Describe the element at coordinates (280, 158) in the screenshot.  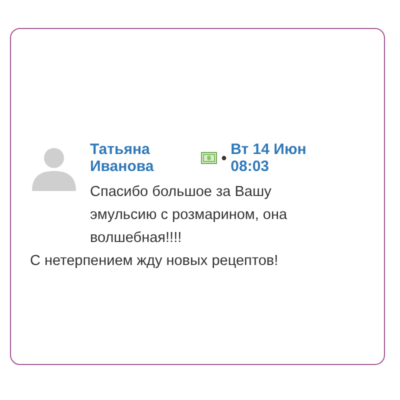
I see `comment-date: Вт 14 Июн 08:03` at that location.